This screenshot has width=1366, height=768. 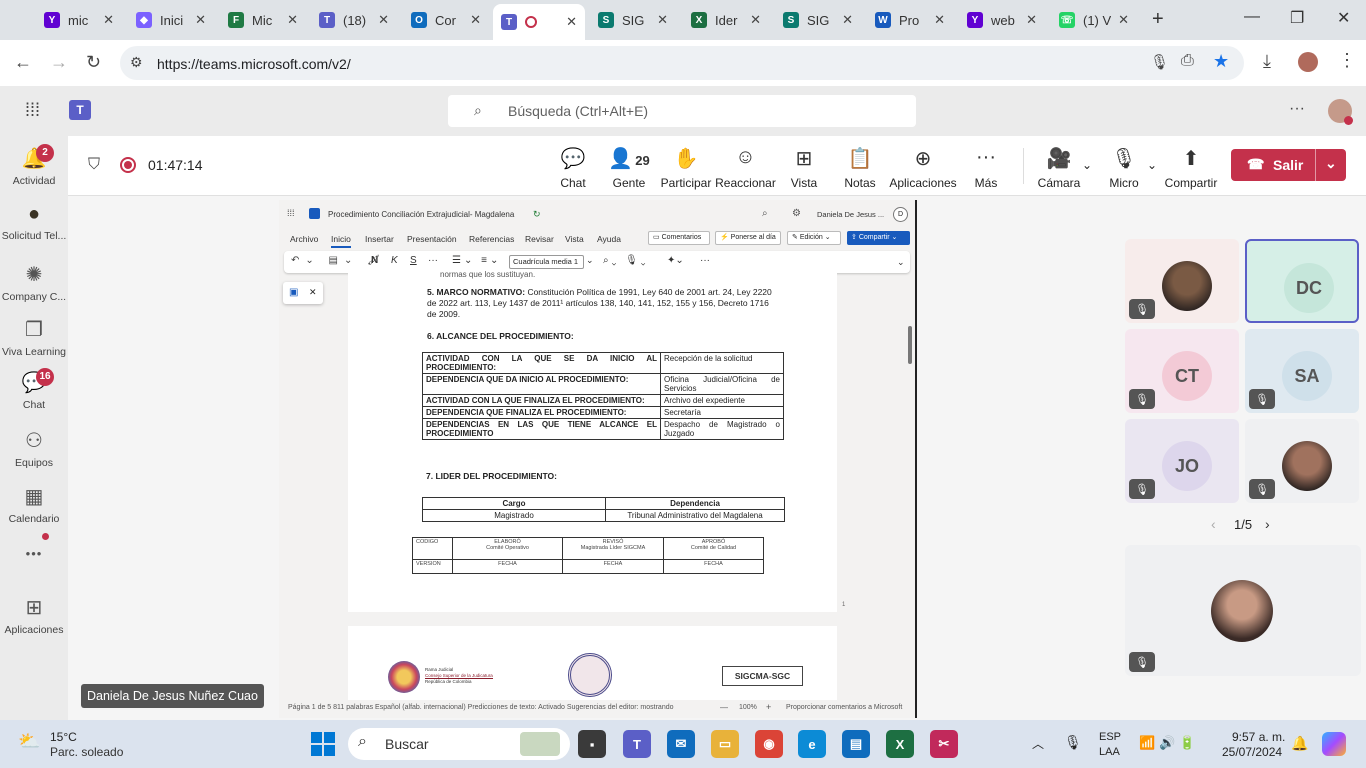 I want to click on style-chevron-icon: ⌄, so click(x=590, y=260).